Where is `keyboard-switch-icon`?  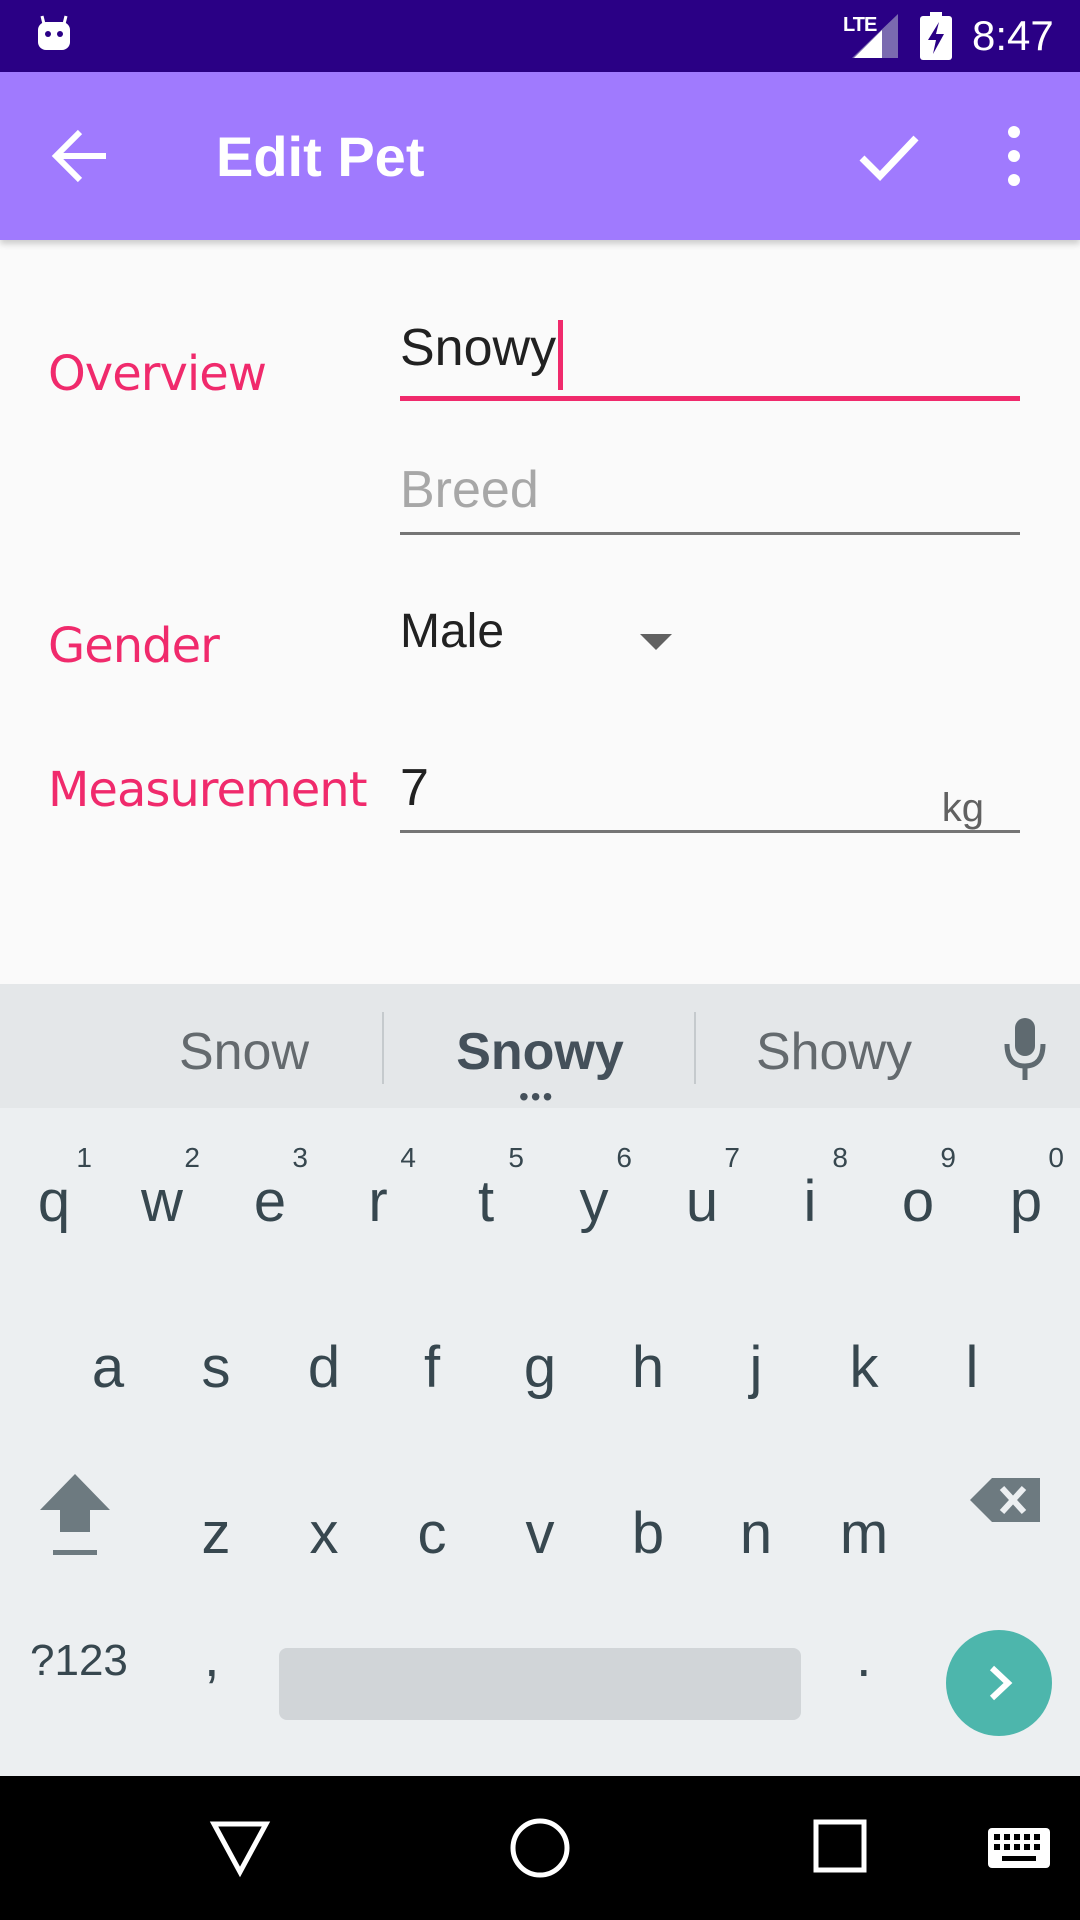
keyboard-switch-icon is located at coordinates (1019, 1848).